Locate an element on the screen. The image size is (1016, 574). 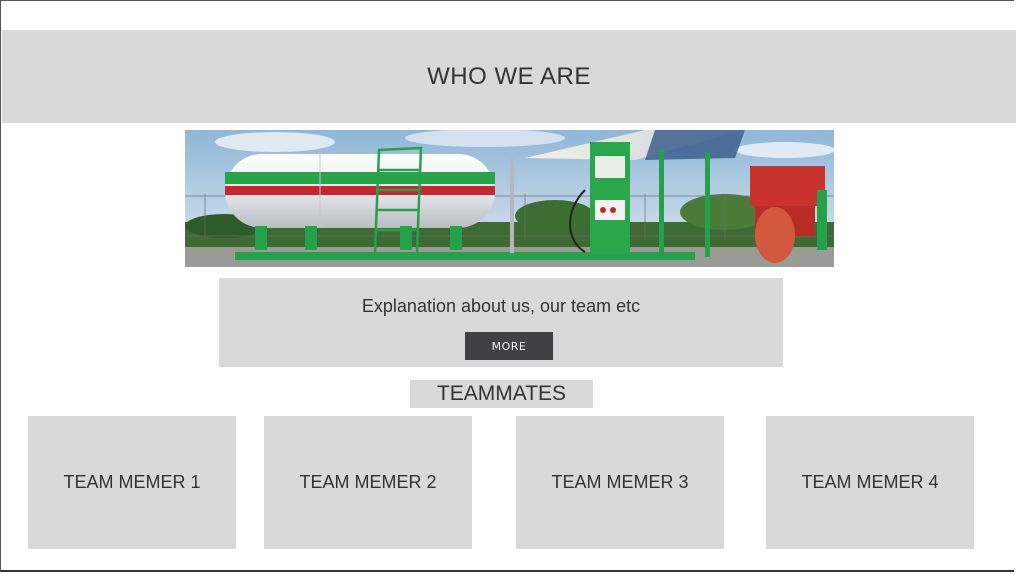
teammates-heading: TEAMMATES is located at coordinates (501, 394).